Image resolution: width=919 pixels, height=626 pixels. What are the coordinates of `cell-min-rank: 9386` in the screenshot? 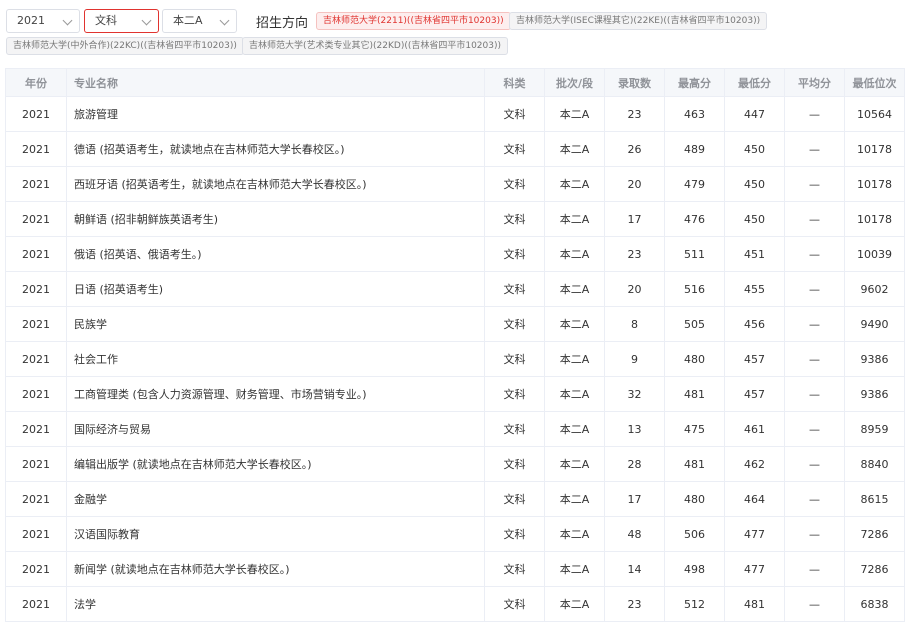 It's located at (874, 359).